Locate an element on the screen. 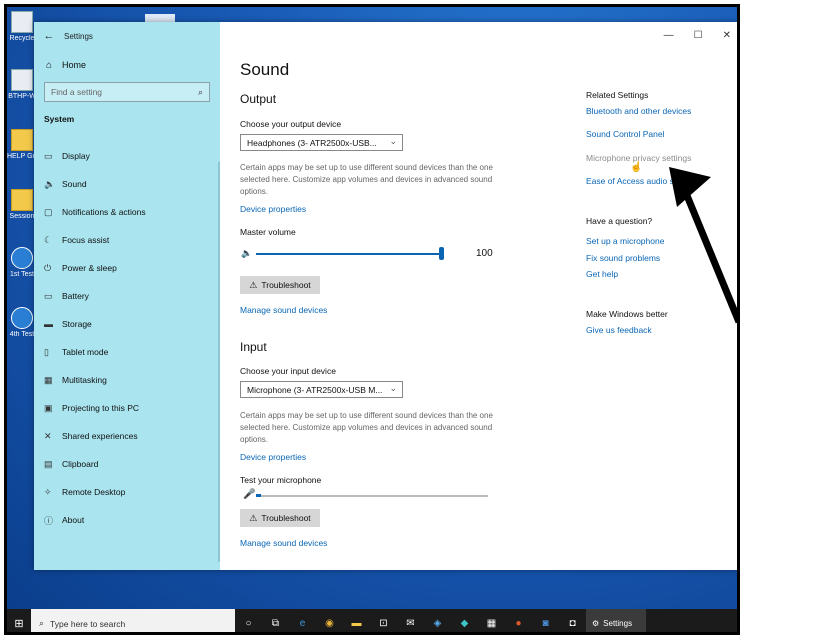 The image size is (814, 637). app-icon: ● is located at coordinates (518, 623).